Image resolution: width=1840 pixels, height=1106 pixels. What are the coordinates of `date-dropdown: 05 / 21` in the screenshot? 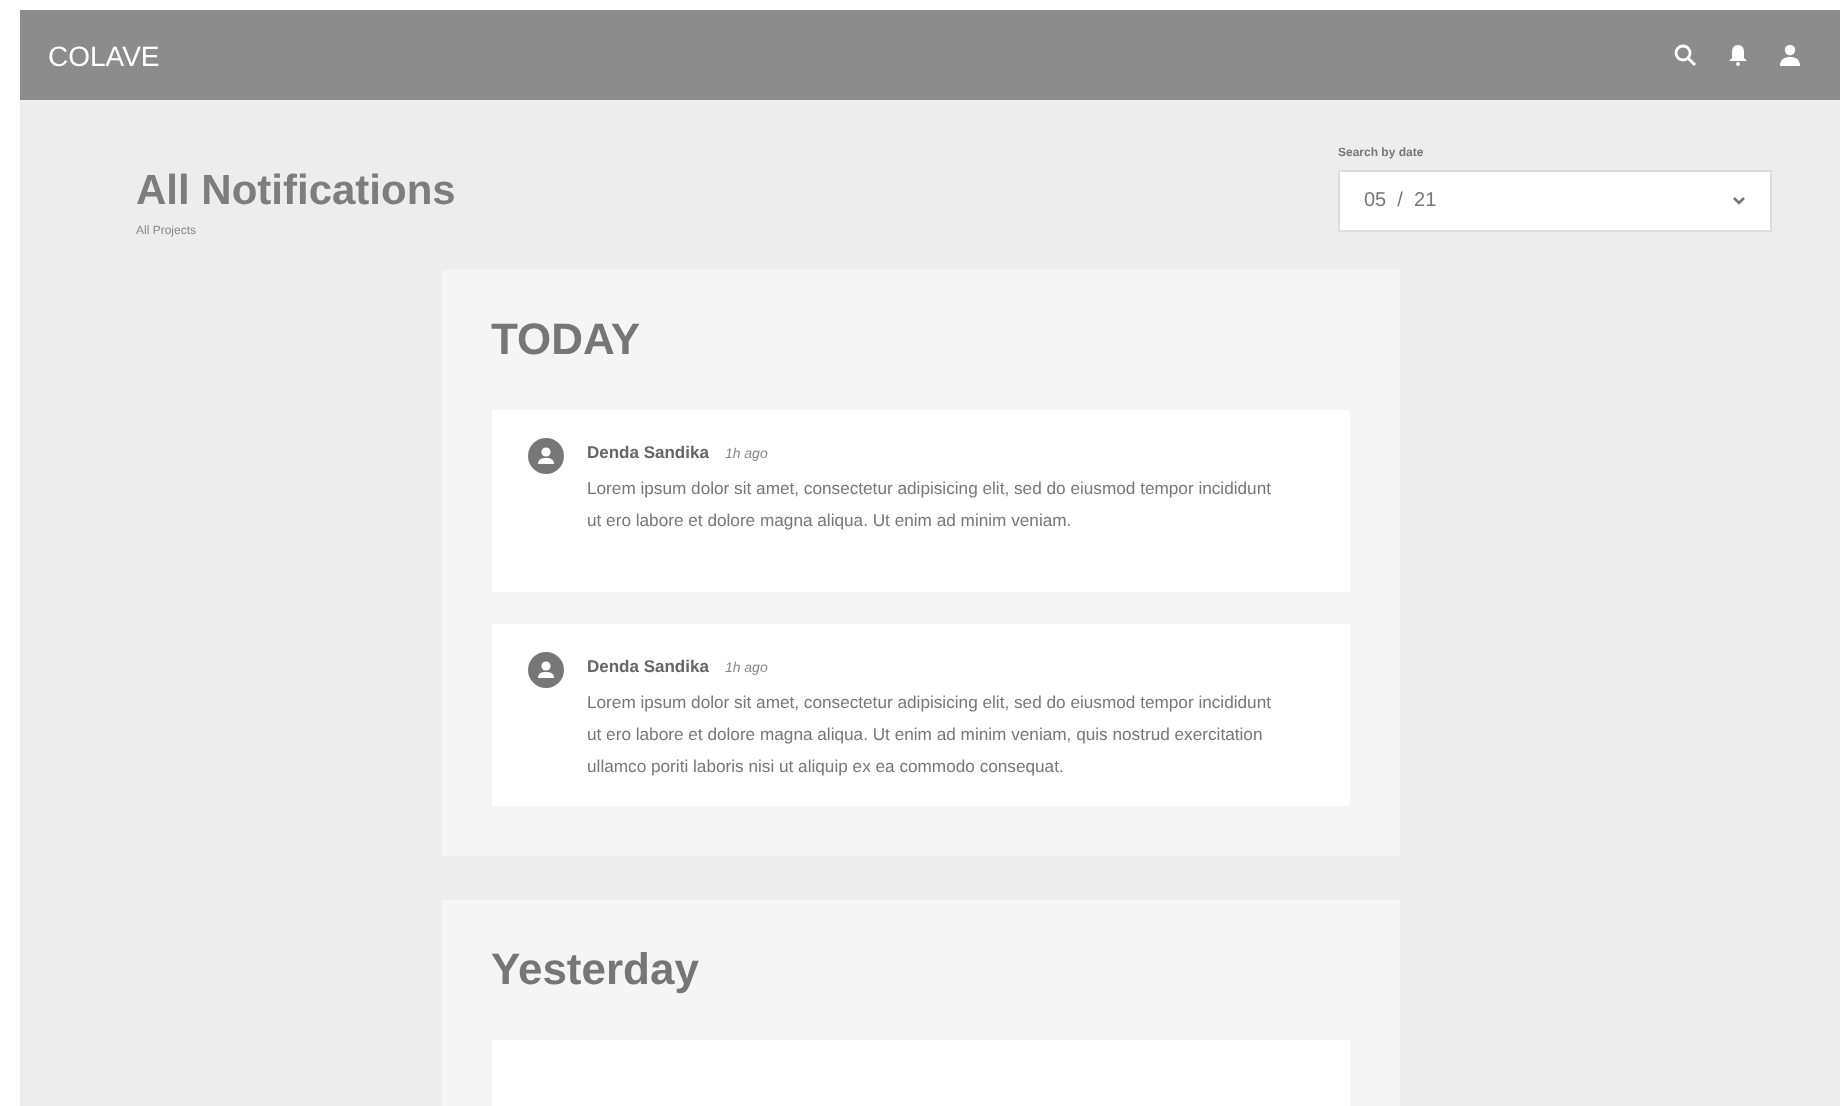 It's located at (1555, 201).